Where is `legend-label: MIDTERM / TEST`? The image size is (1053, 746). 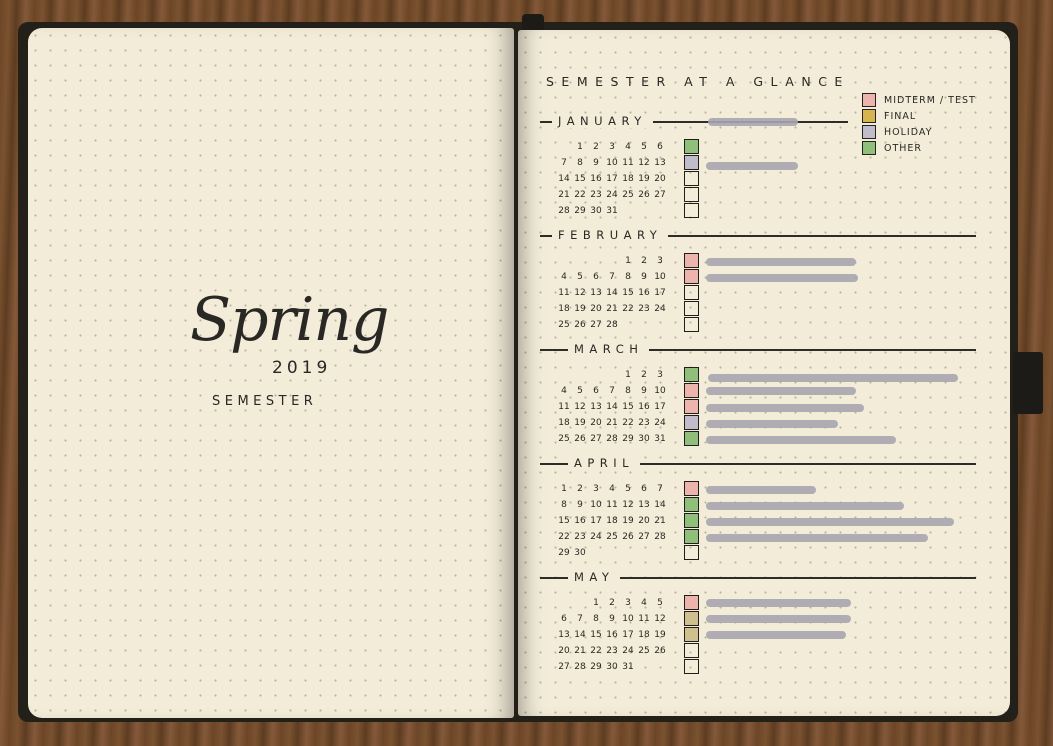 legend-label: MIDTERM / TEST is located at coordinates (930, 100).